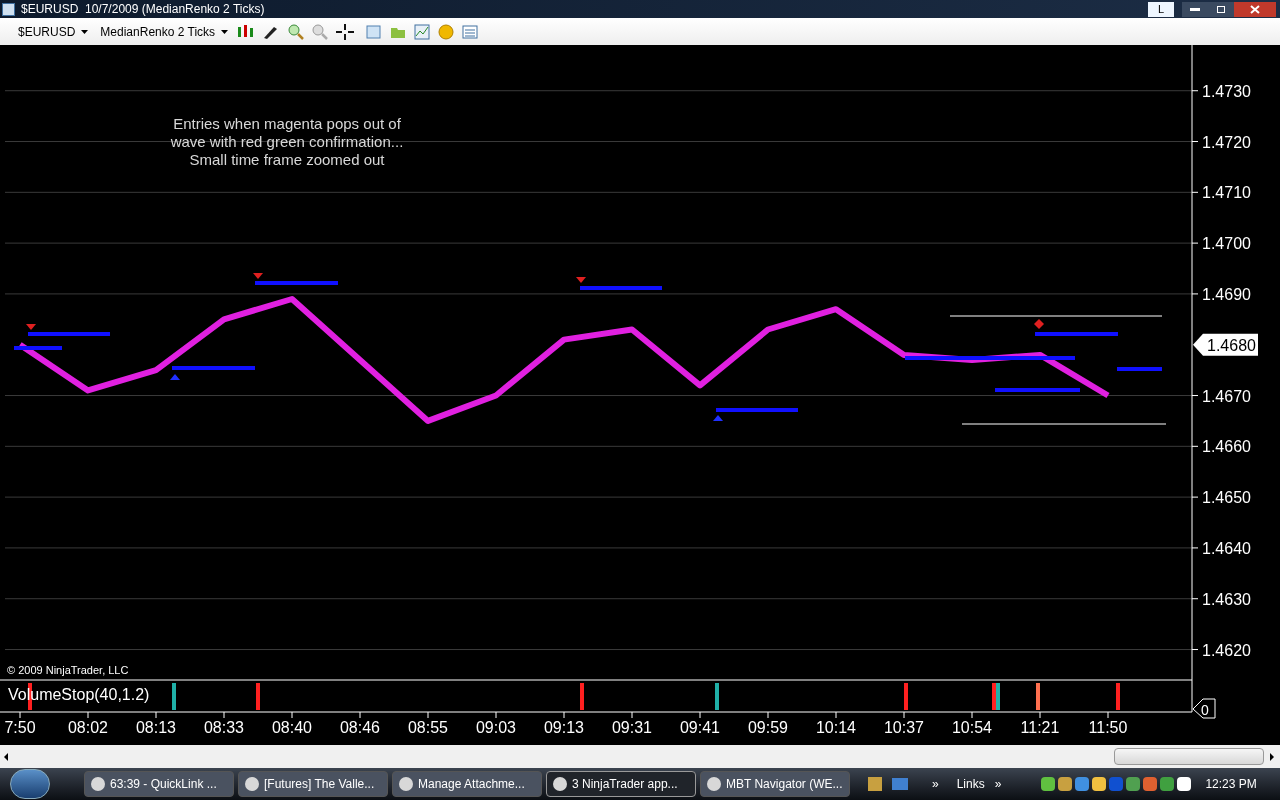 The height and width of the screenshot is (800, 1280). I want to click on scrollbar-thumb, so click(1189, 756).